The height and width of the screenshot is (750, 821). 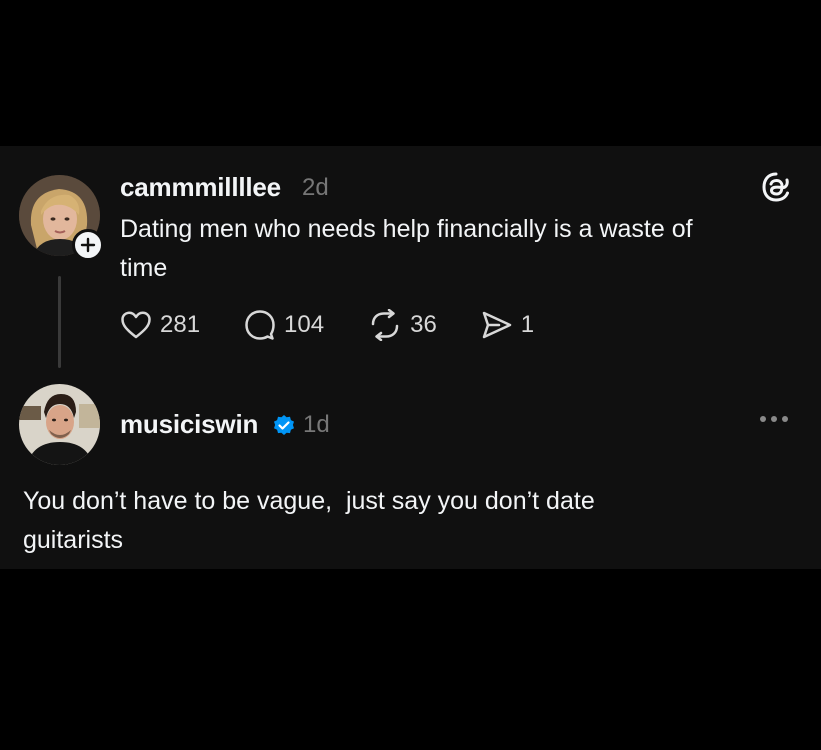 I want to click on send-icon, so click(x=497, y=325).